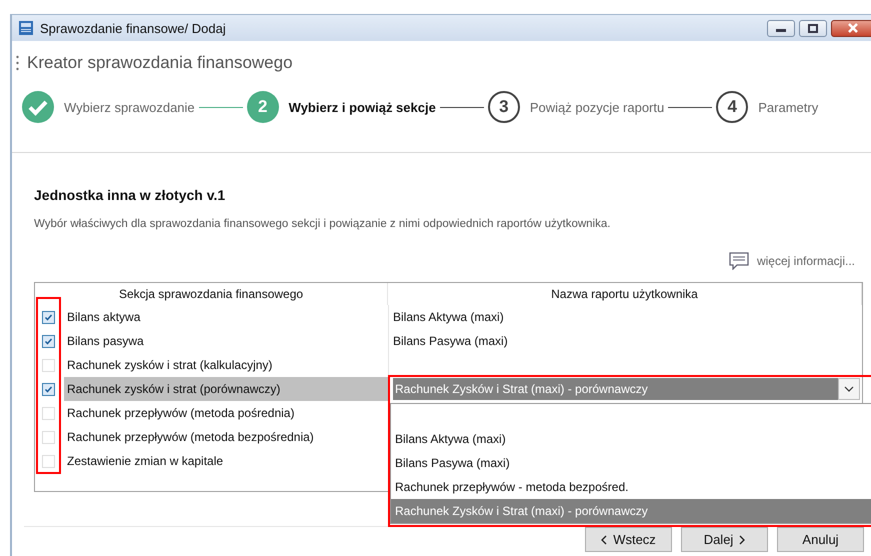  What do you see at coordinates (323, 224) in the screenshot?
I see `description-text: Wybór właściwych dla sprawozdania finansowego sekcji i powiązanie z nimi odpowiednich raportów użytkownika.` at bounding box center [323, 224].